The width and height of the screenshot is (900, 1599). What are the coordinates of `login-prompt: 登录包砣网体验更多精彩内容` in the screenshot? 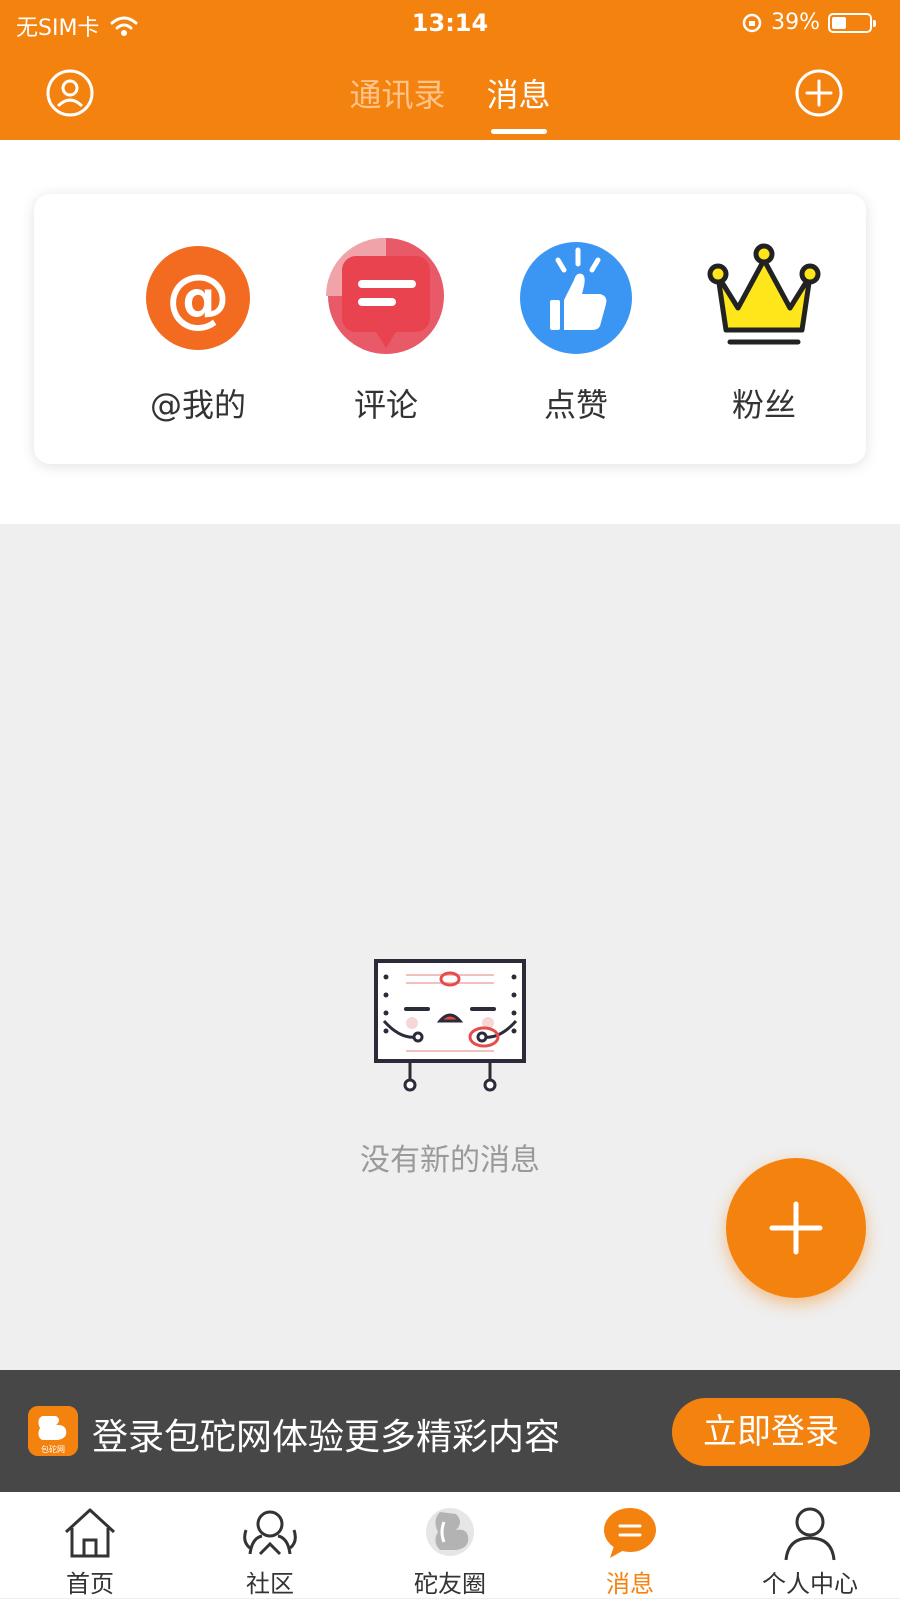 It's located at (326, 1437).